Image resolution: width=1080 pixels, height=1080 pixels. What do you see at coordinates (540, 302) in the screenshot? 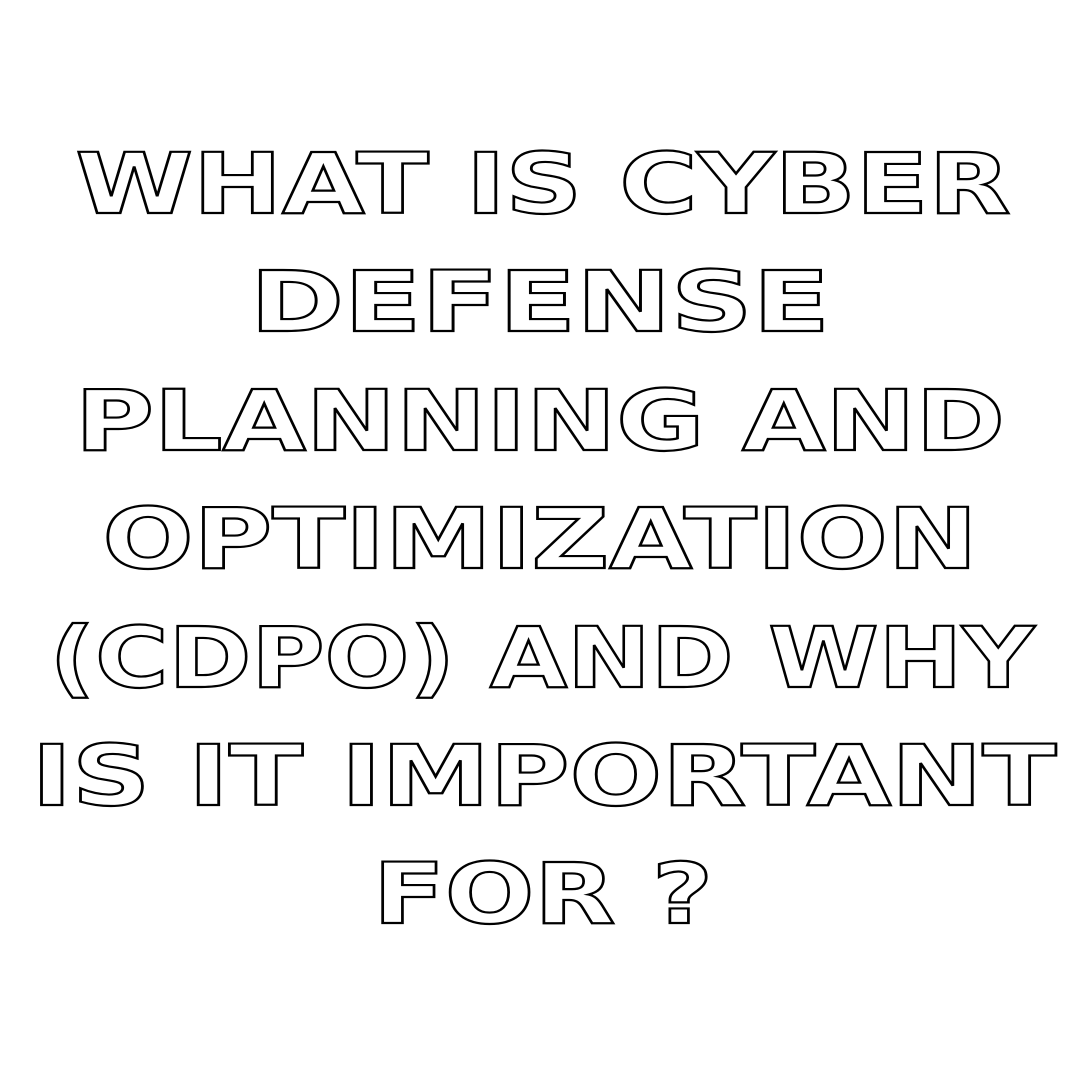
I see `headline-line-2: DEFENSE` at bounding box center [540, 302].